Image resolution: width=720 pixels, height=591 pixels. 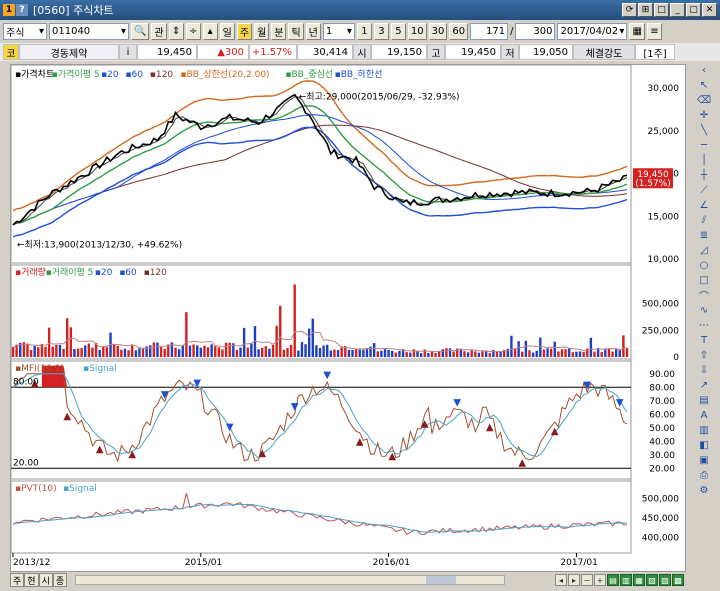 I want to click on mfi-buy-arrow-icon: ▲, so click(x=100, y=449).